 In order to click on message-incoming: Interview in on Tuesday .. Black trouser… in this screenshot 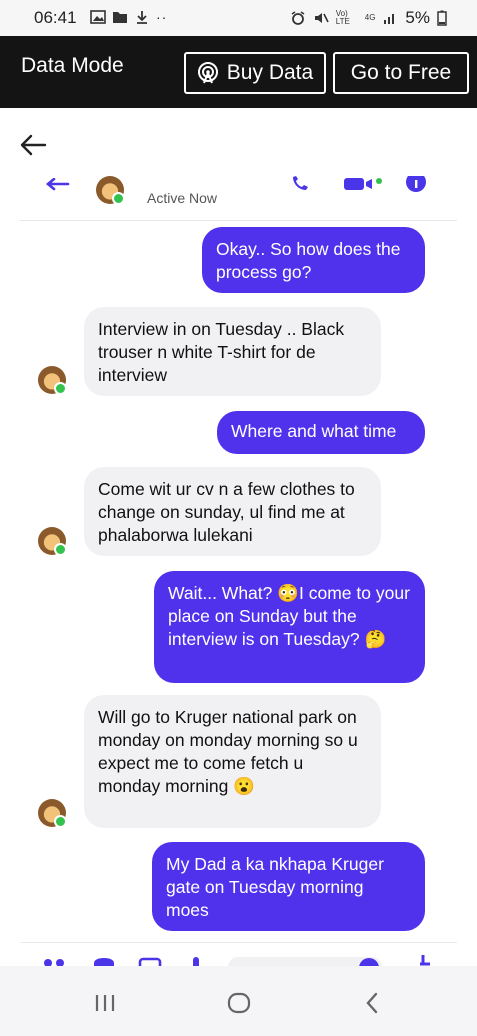, I will do `click(232, 351)`.